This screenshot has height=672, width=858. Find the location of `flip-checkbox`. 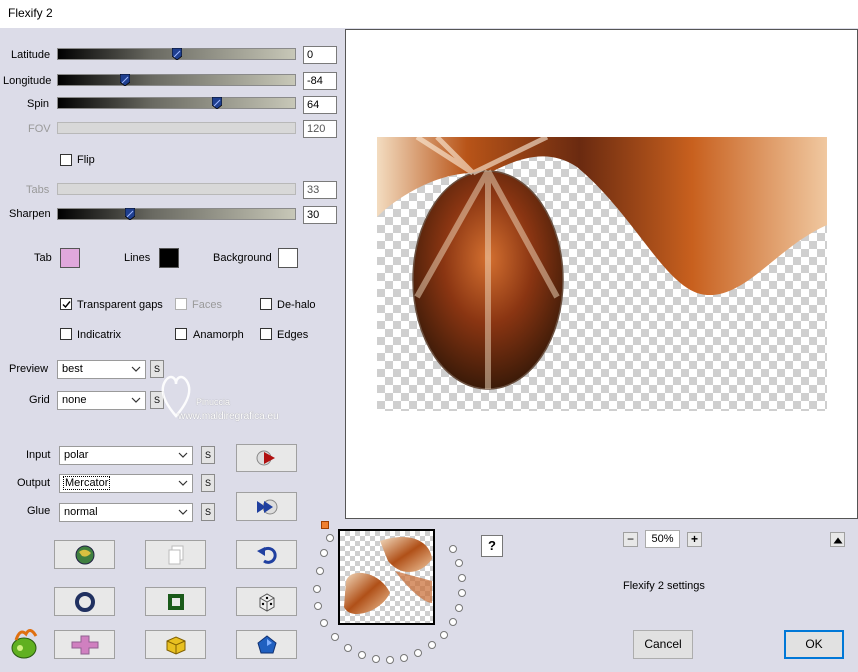

flip-checkbox is located at coordinates (66, 160).